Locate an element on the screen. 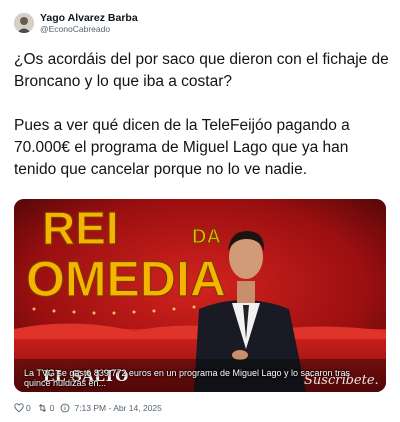 This screenshot has height=422, width=400. avatar-image is located at coordinates (24, 23).